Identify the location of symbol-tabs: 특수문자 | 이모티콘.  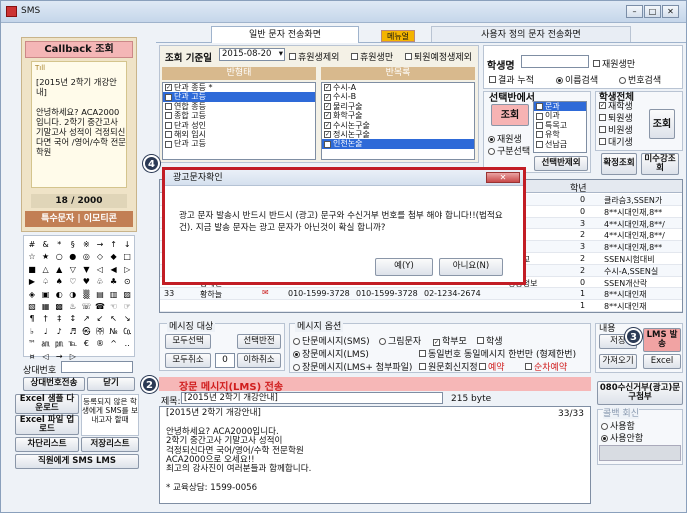
(79, 219).